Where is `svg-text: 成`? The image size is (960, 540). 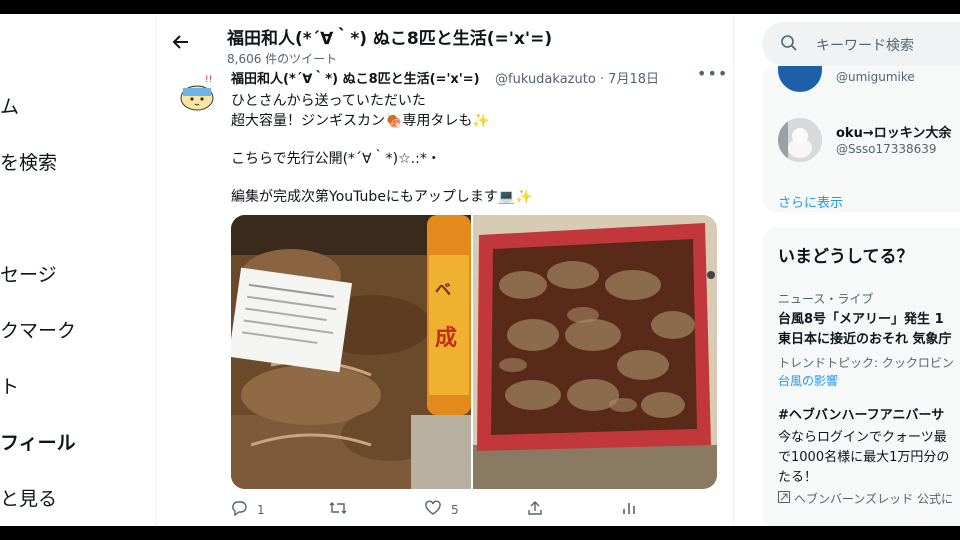
svg-text: 成 is located at coordinates (446, 338).